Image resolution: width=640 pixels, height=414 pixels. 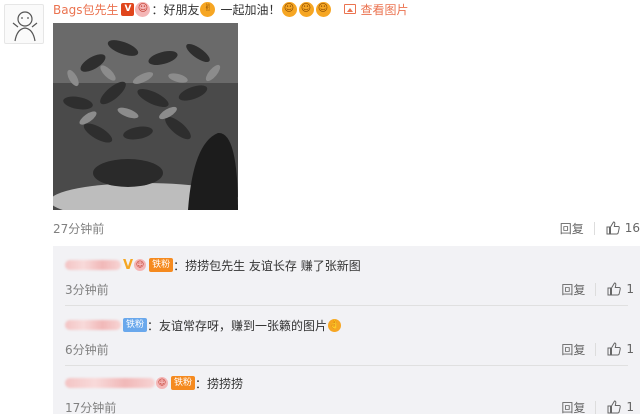 What do you see at coordinates (384, 9) in the screenshot?
I see `view-image-label: 查看图片` at bounding box center [384, 9].